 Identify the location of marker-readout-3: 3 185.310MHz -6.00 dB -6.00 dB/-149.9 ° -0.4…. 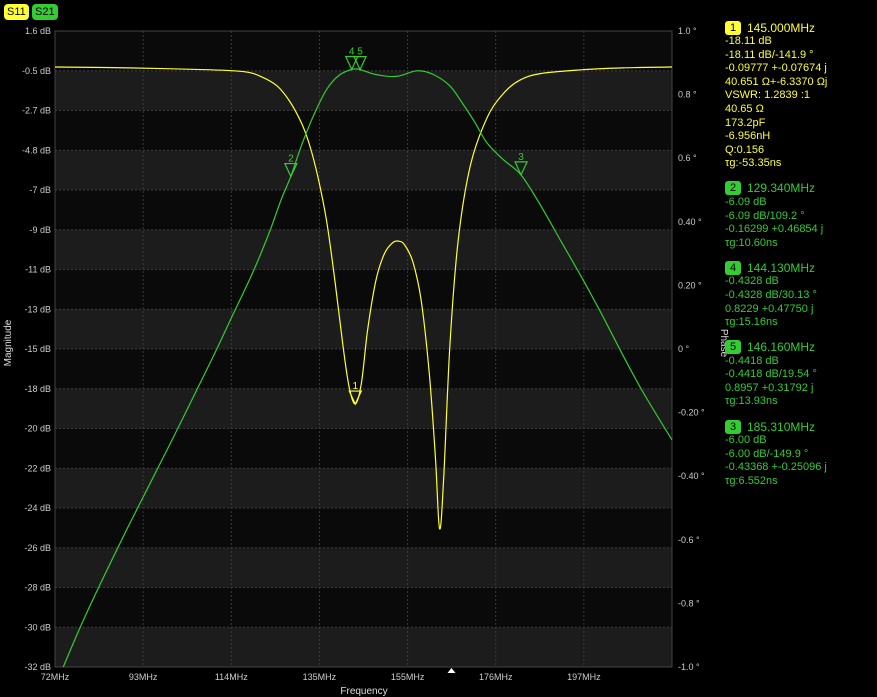
(800, 453).